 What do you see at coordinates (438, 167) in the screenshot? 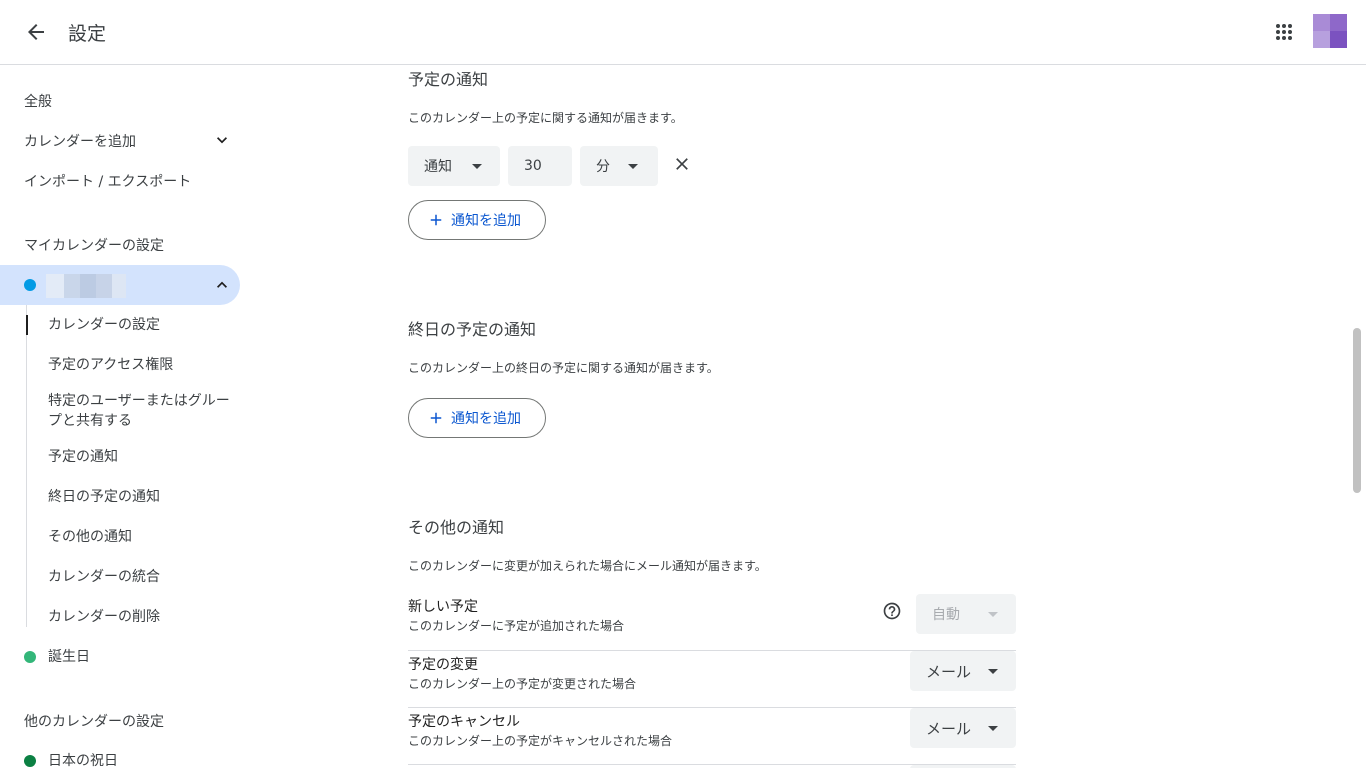
I see `notification-type-value: 通知` at bounding box center [438, 167].